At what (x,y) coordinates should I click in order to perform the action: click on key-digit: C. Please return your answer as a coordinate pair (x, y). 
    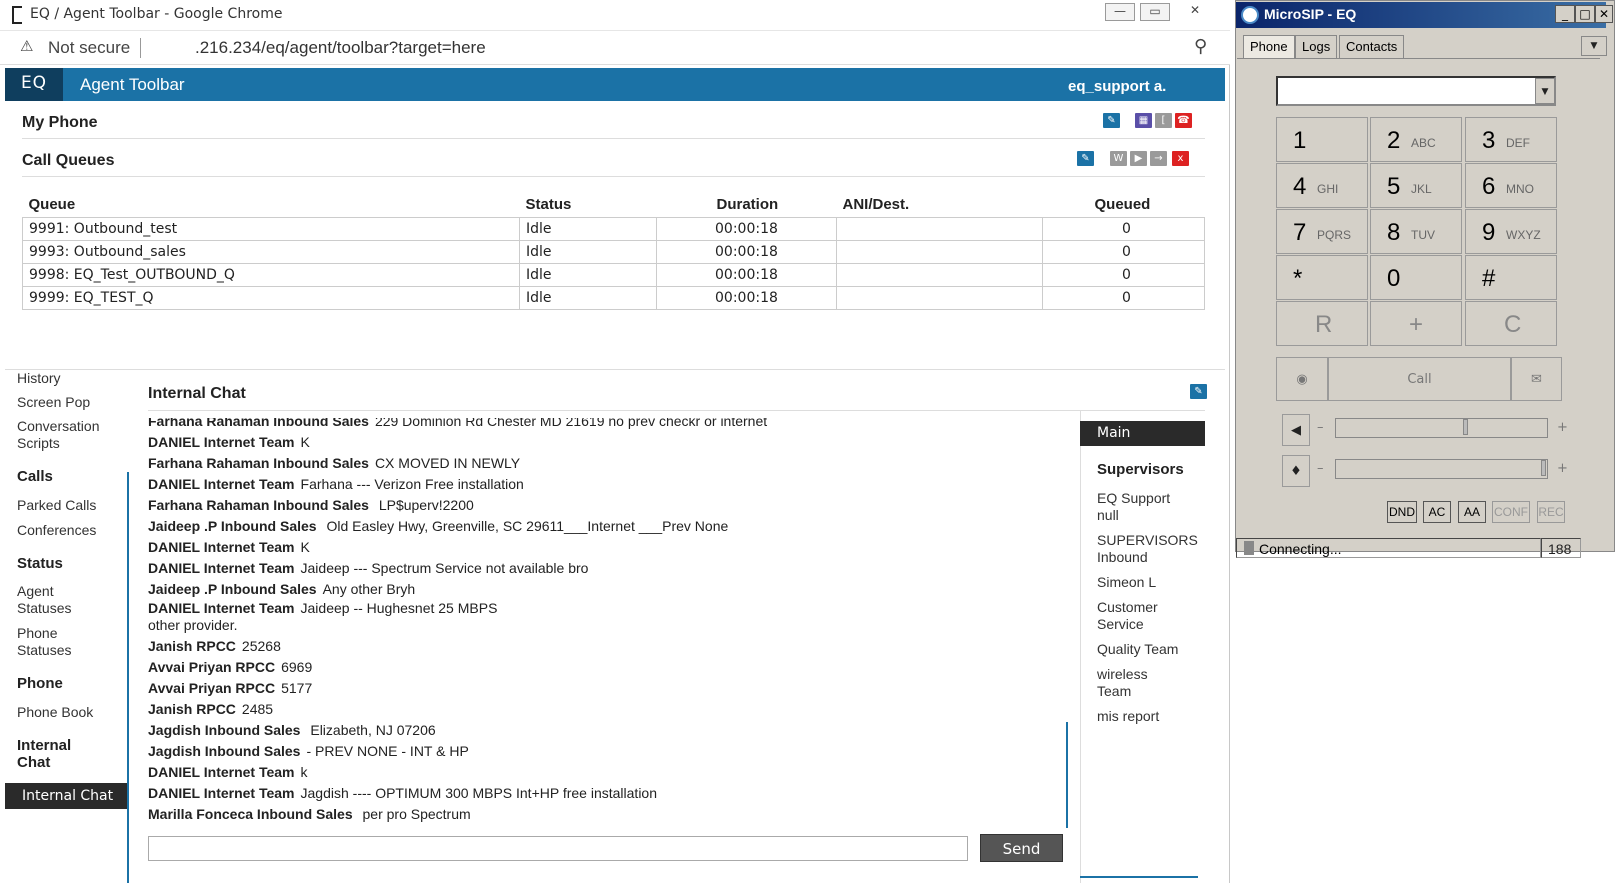
    Looking at the image, I should click on (1513, 324).